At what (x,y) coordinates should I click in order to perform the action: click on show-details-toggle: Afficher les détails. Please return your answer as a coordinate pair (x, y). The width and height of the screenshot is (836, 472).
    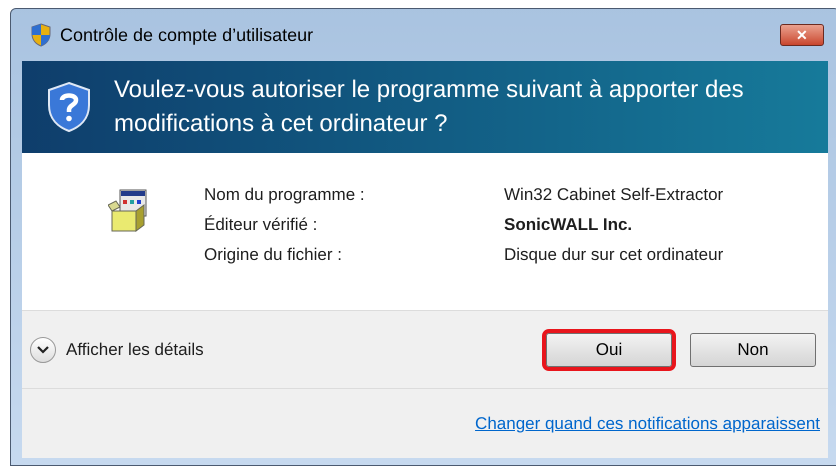
    Looking at the image, I should click on (117, 349).